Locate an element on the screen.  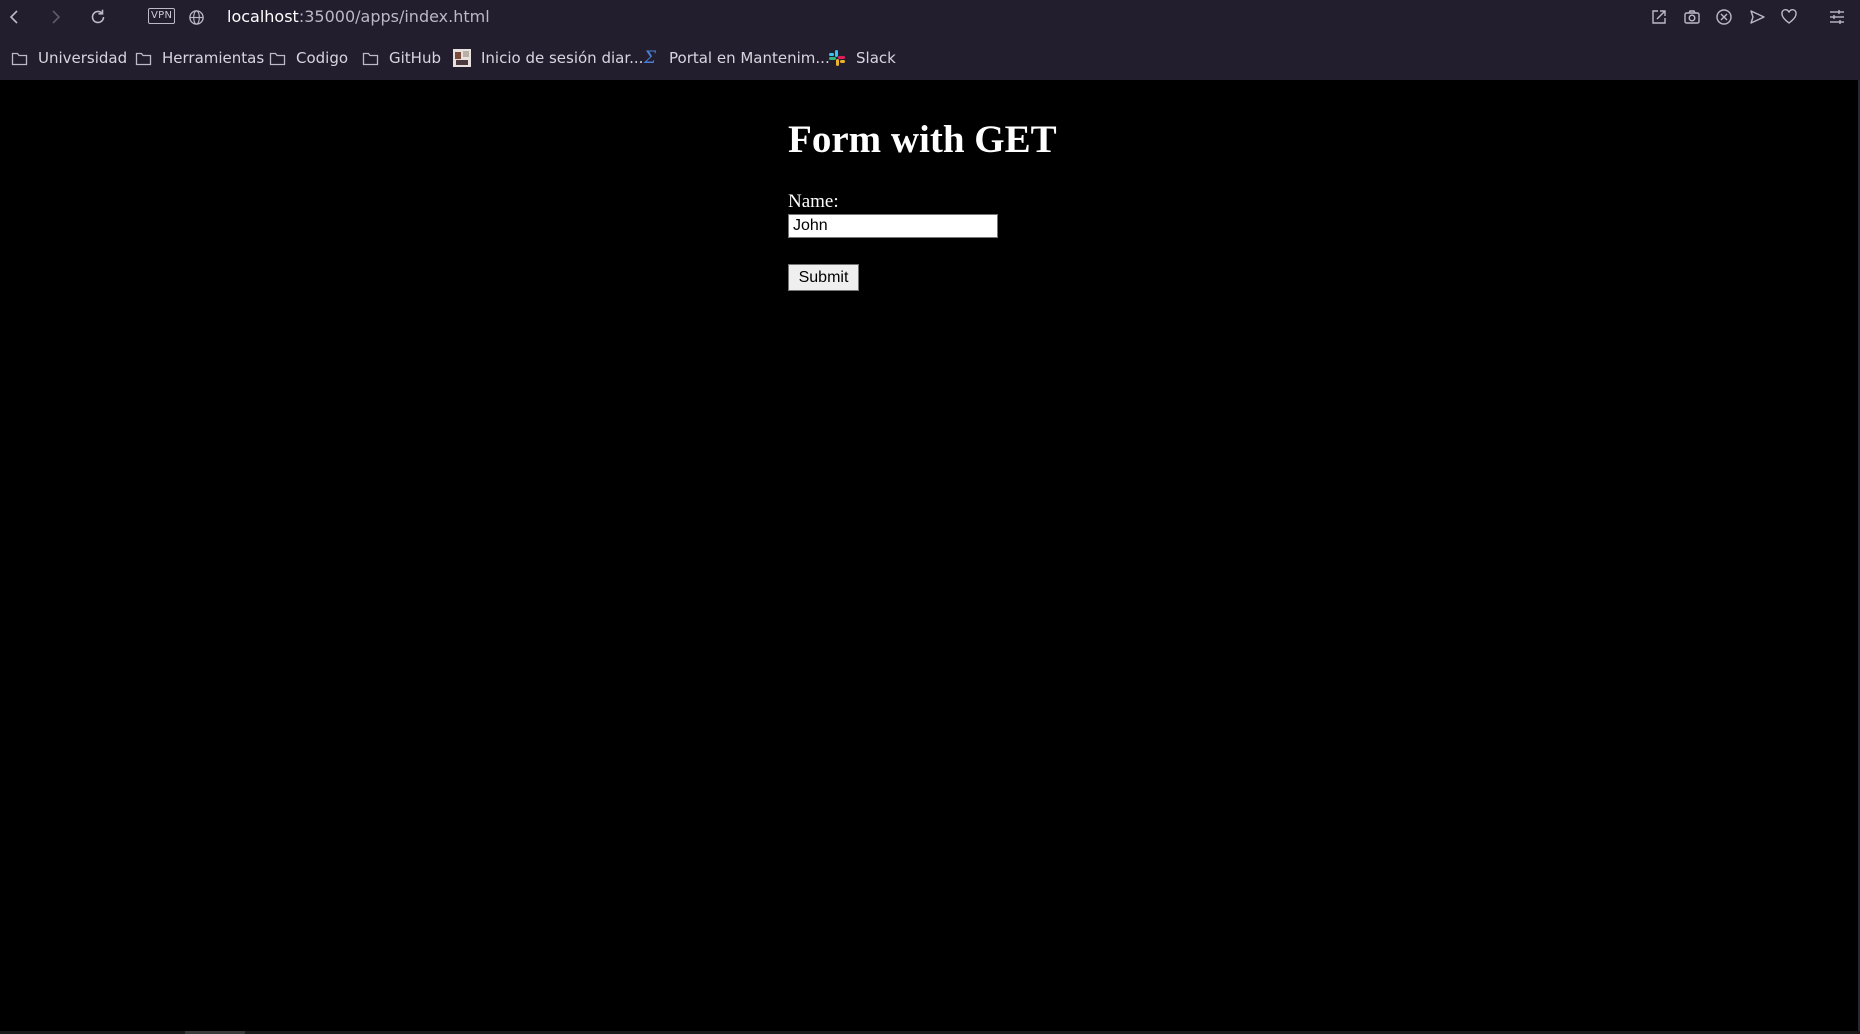
back-icon is located at coordinates (15, 17).